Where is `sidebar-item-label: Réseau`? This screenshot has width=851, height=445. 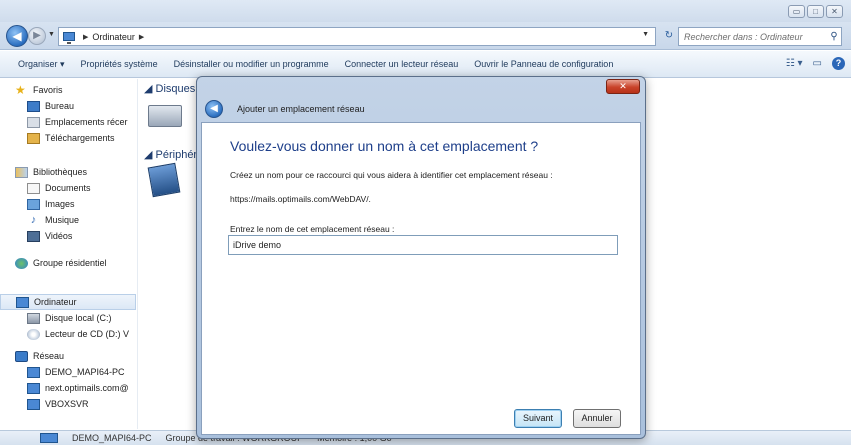
sidebar-item-label: Réseau is located at coordinates (49, 356).